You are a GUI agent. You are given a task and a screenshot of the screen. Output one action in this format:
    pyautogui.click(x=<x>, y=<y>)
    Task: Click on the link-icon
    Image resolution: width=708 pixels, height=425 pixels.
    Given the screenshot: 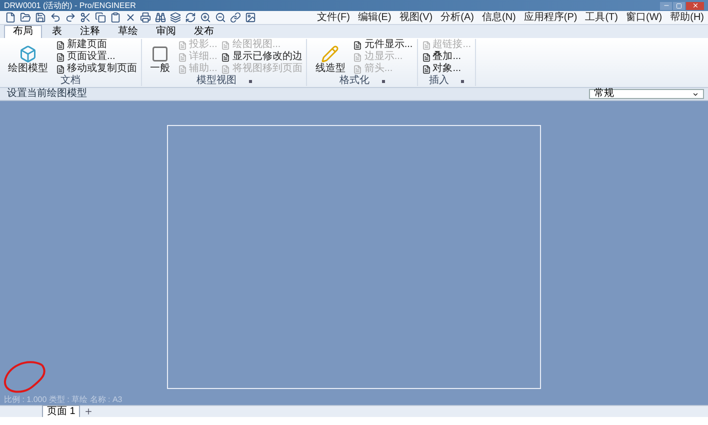 What is the action you would take?
    pyautogui.click(x=235, y=17)
    